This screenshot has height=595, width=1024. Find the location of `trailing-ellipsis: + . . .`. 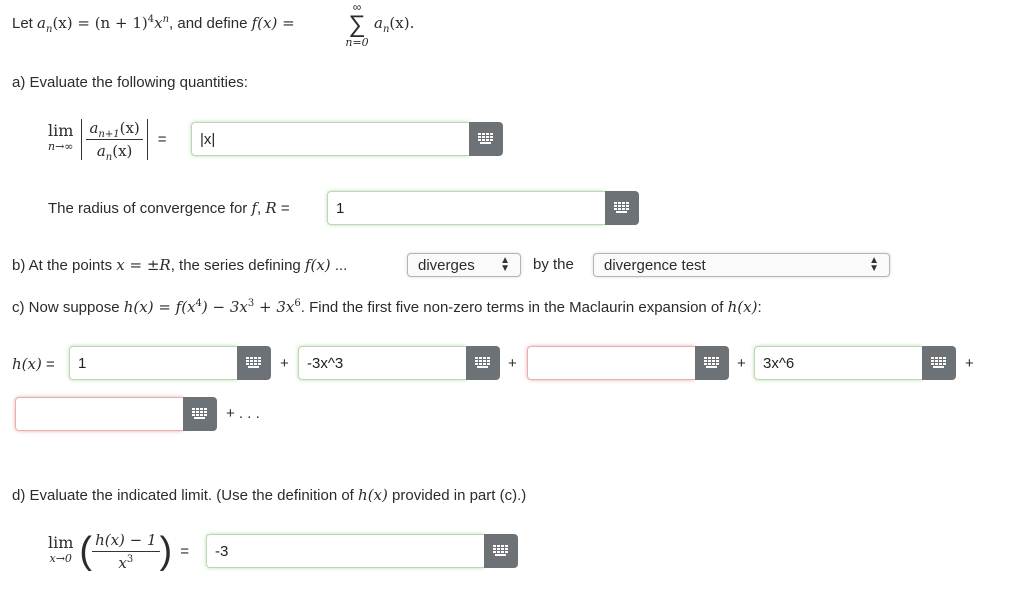

trailing-ellipsis: + . . . is located at coordinates (243, 413).